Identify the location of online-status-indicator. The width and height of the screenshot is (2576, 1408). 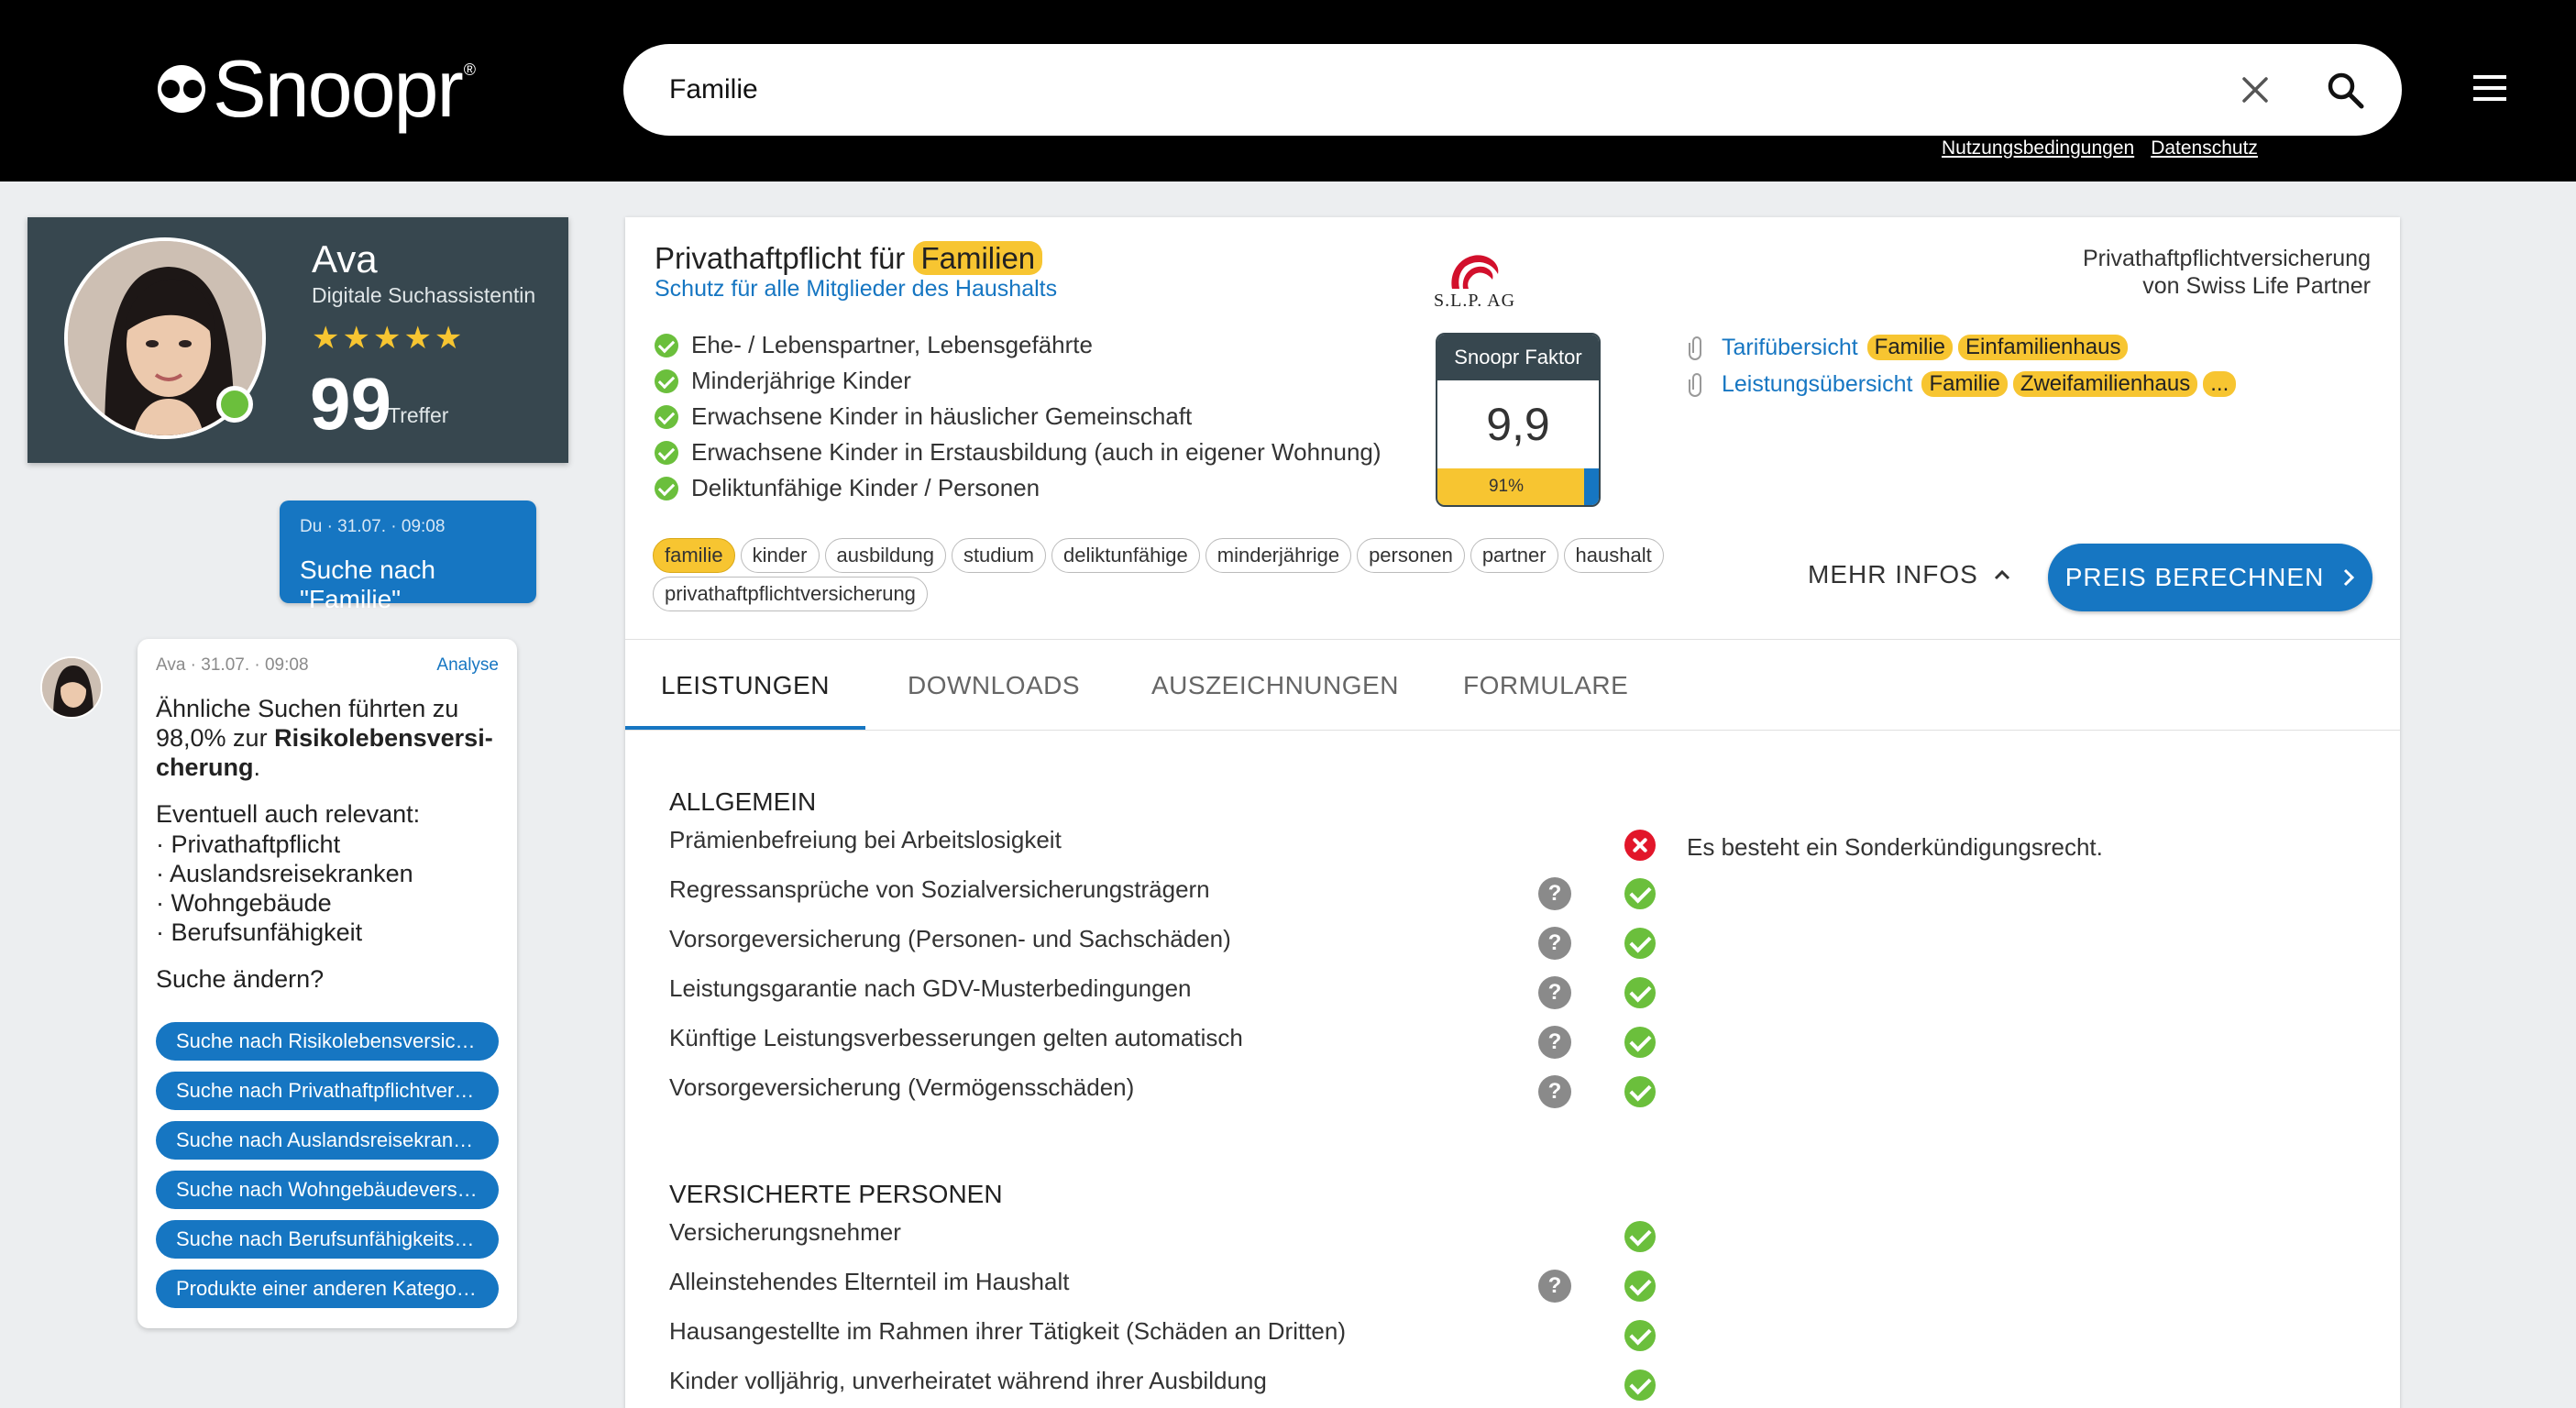
(234, 404).